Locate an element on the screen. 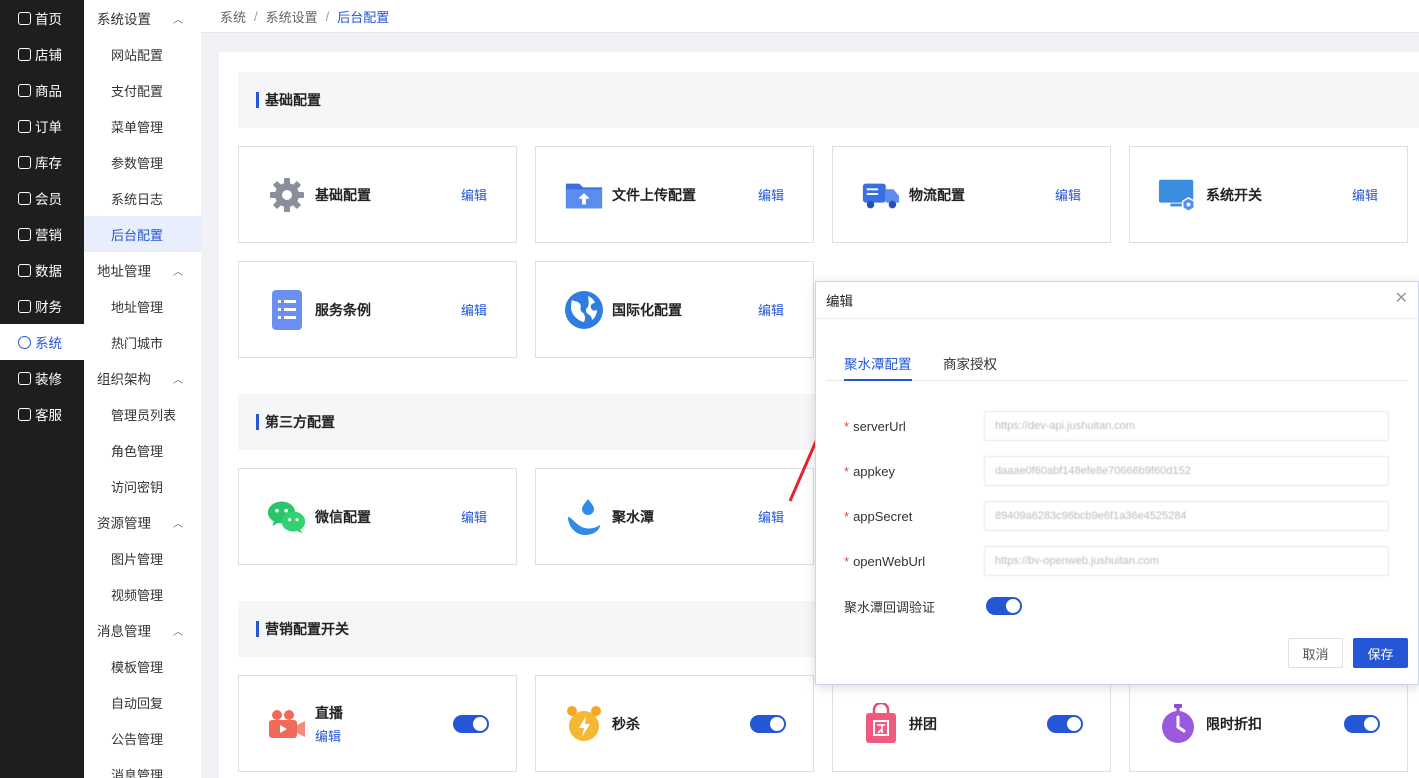 Image resolution: width=1419 pixels, height=778 pixels. dialog-title: 编辑 is located at coordinates (1117, 300).